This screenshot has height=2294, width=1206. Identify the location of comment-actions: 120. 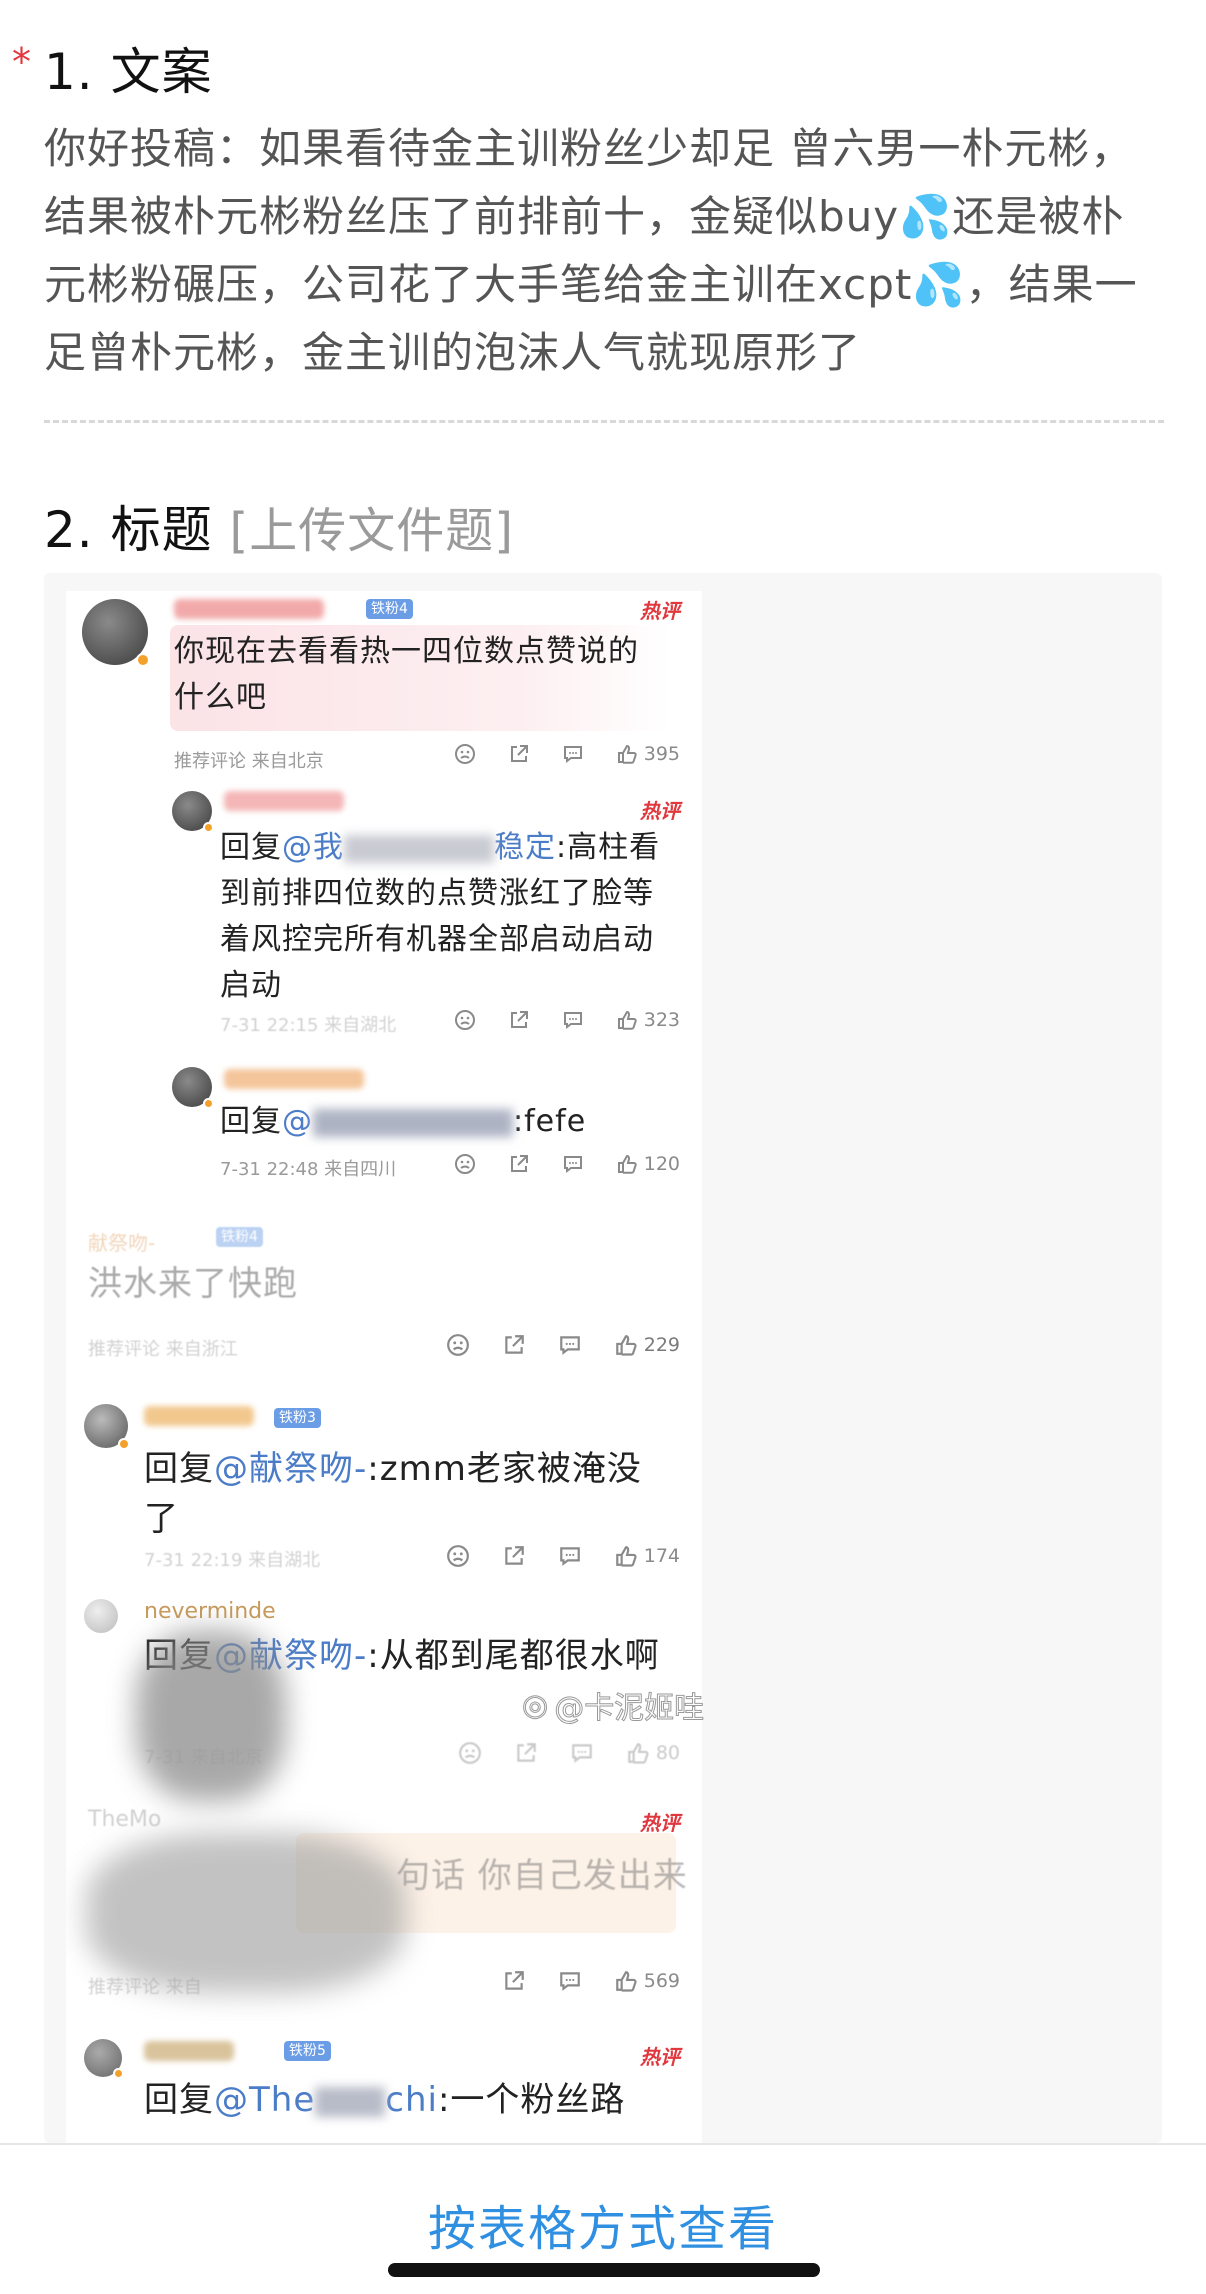
(567, 1164).